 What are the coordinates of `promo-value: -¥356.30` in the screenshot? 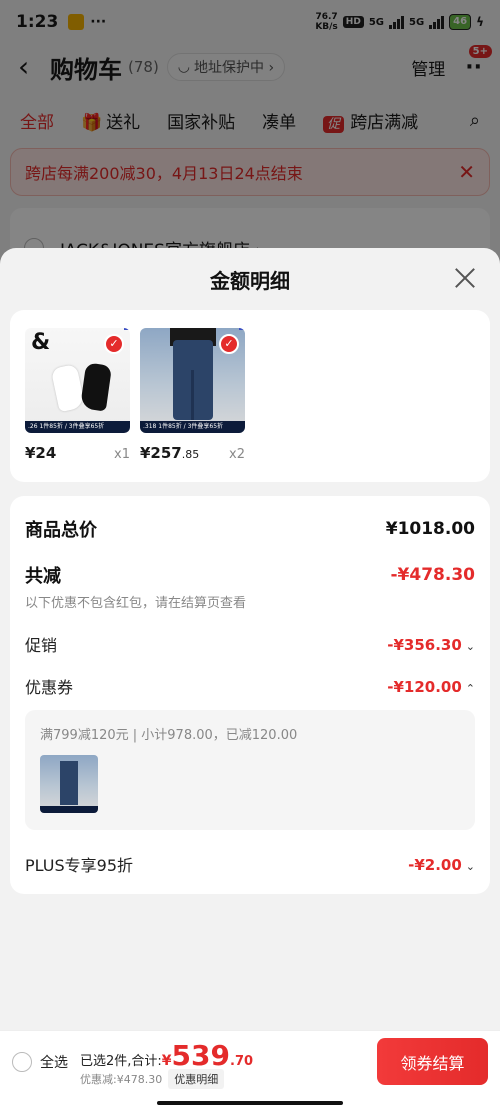 It's located at (424, 644).